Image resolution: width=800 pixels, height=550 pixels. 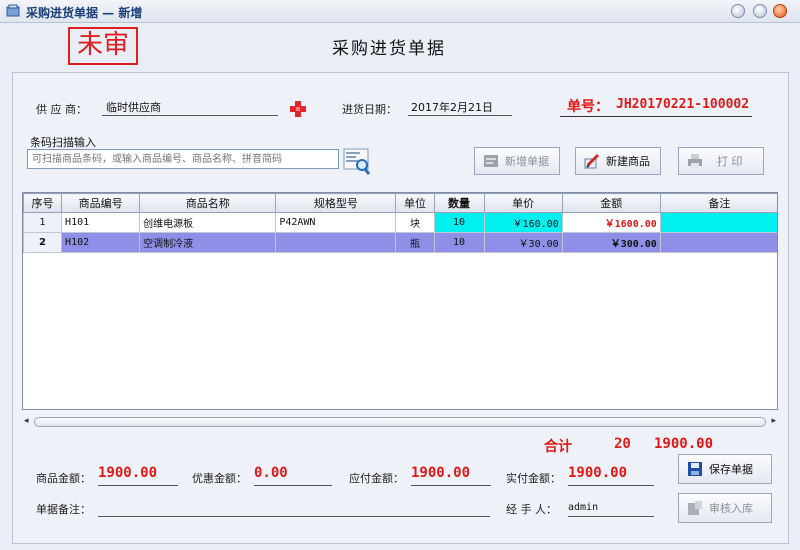 What do you see at coordinates (369, 109) in the screenshot?
I see `date-label: 进货日期：` at bounding box center [369, 109].